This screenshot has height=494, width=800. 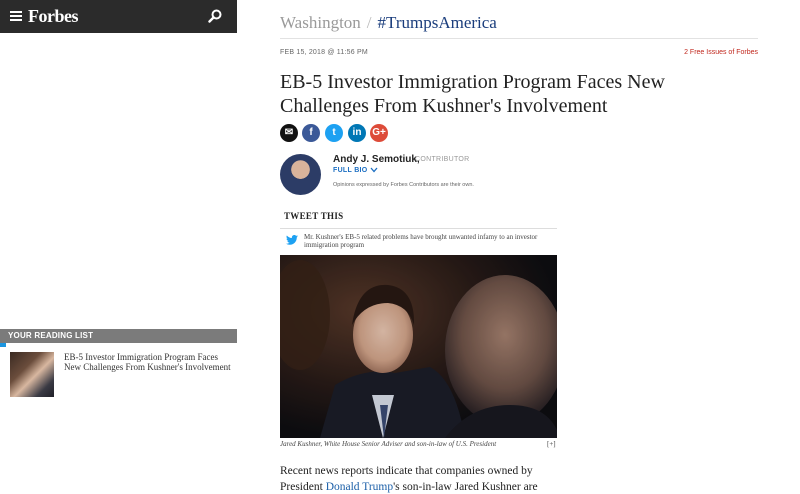 I want to click on chevron-down-icon, so click(x=374, y=170).